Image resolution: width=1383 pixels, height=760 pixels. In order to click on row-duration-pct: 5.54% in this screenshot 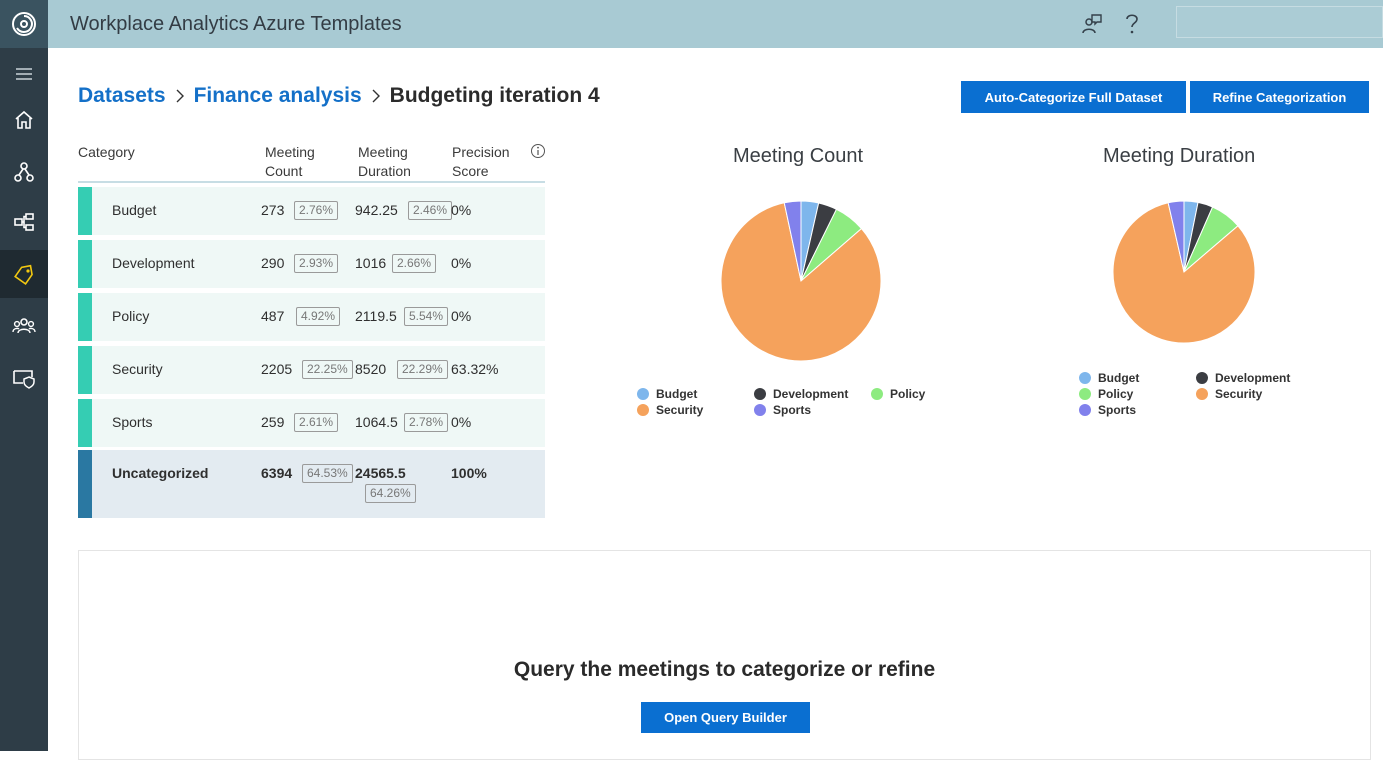, I will do `click(426, 316)`.